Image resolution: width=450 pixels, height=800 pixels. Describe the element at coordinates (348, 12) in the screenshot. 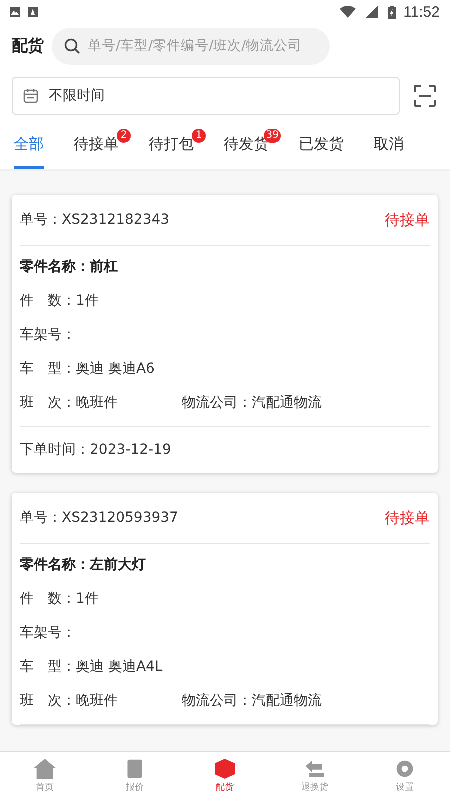

I see `wifi-icon` at that location.